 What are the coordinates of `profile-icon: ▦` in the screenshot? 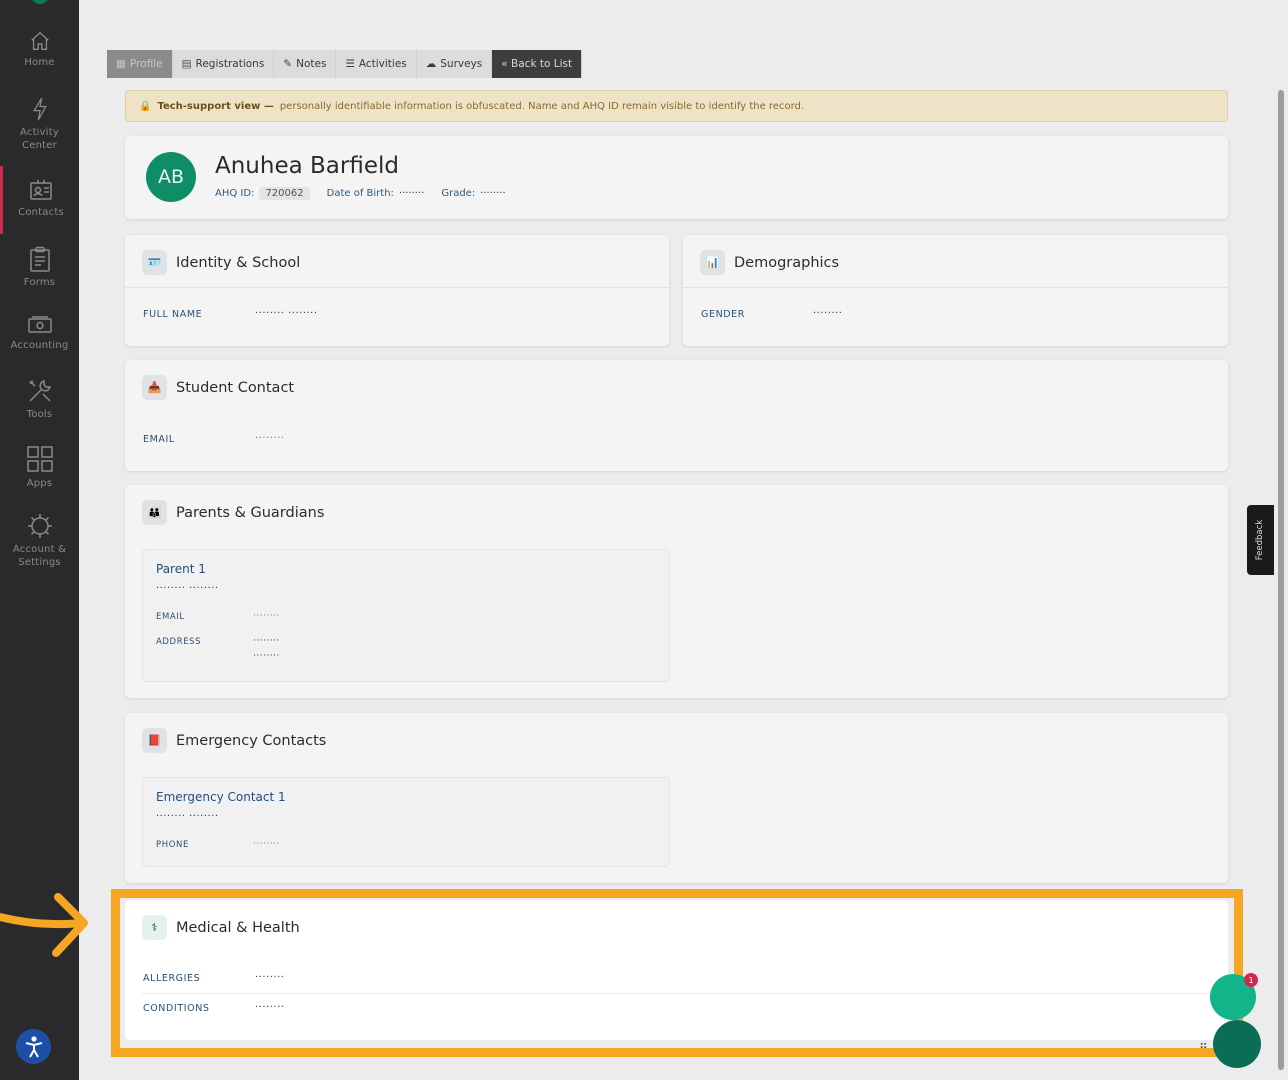 It's located at (121, 64).